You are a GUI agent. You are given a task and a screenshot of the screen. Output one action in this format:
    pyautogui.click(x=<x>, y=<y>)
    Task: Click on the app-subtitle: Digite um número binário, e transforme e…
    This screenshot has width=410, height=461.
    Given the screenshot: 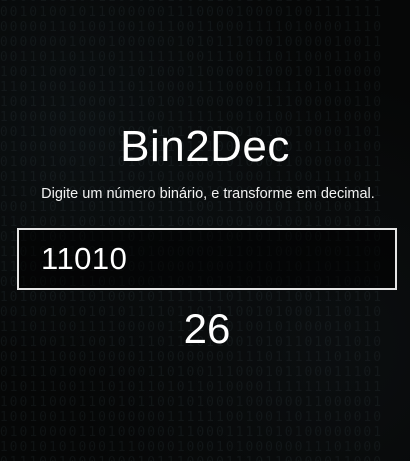 What is the action you would take?
    pyautogui.click(x=208, y=194)
    